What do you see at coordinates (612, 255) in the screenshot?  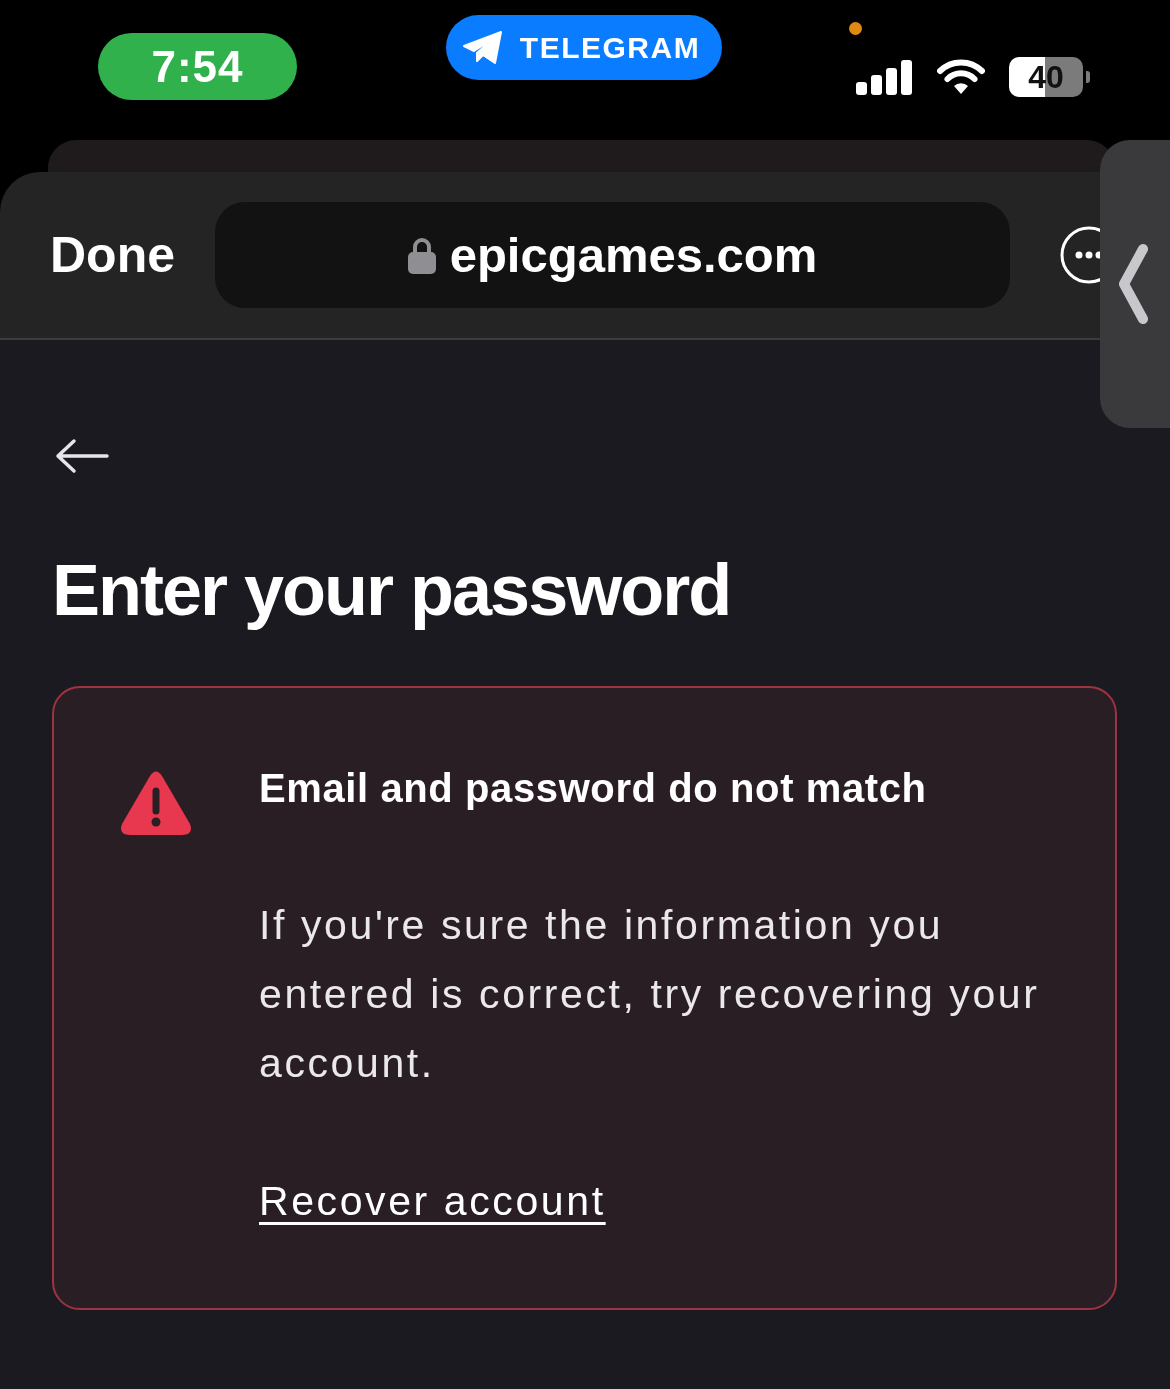 I see `address-field: epicgames.com` at bounding box center [612, 255].